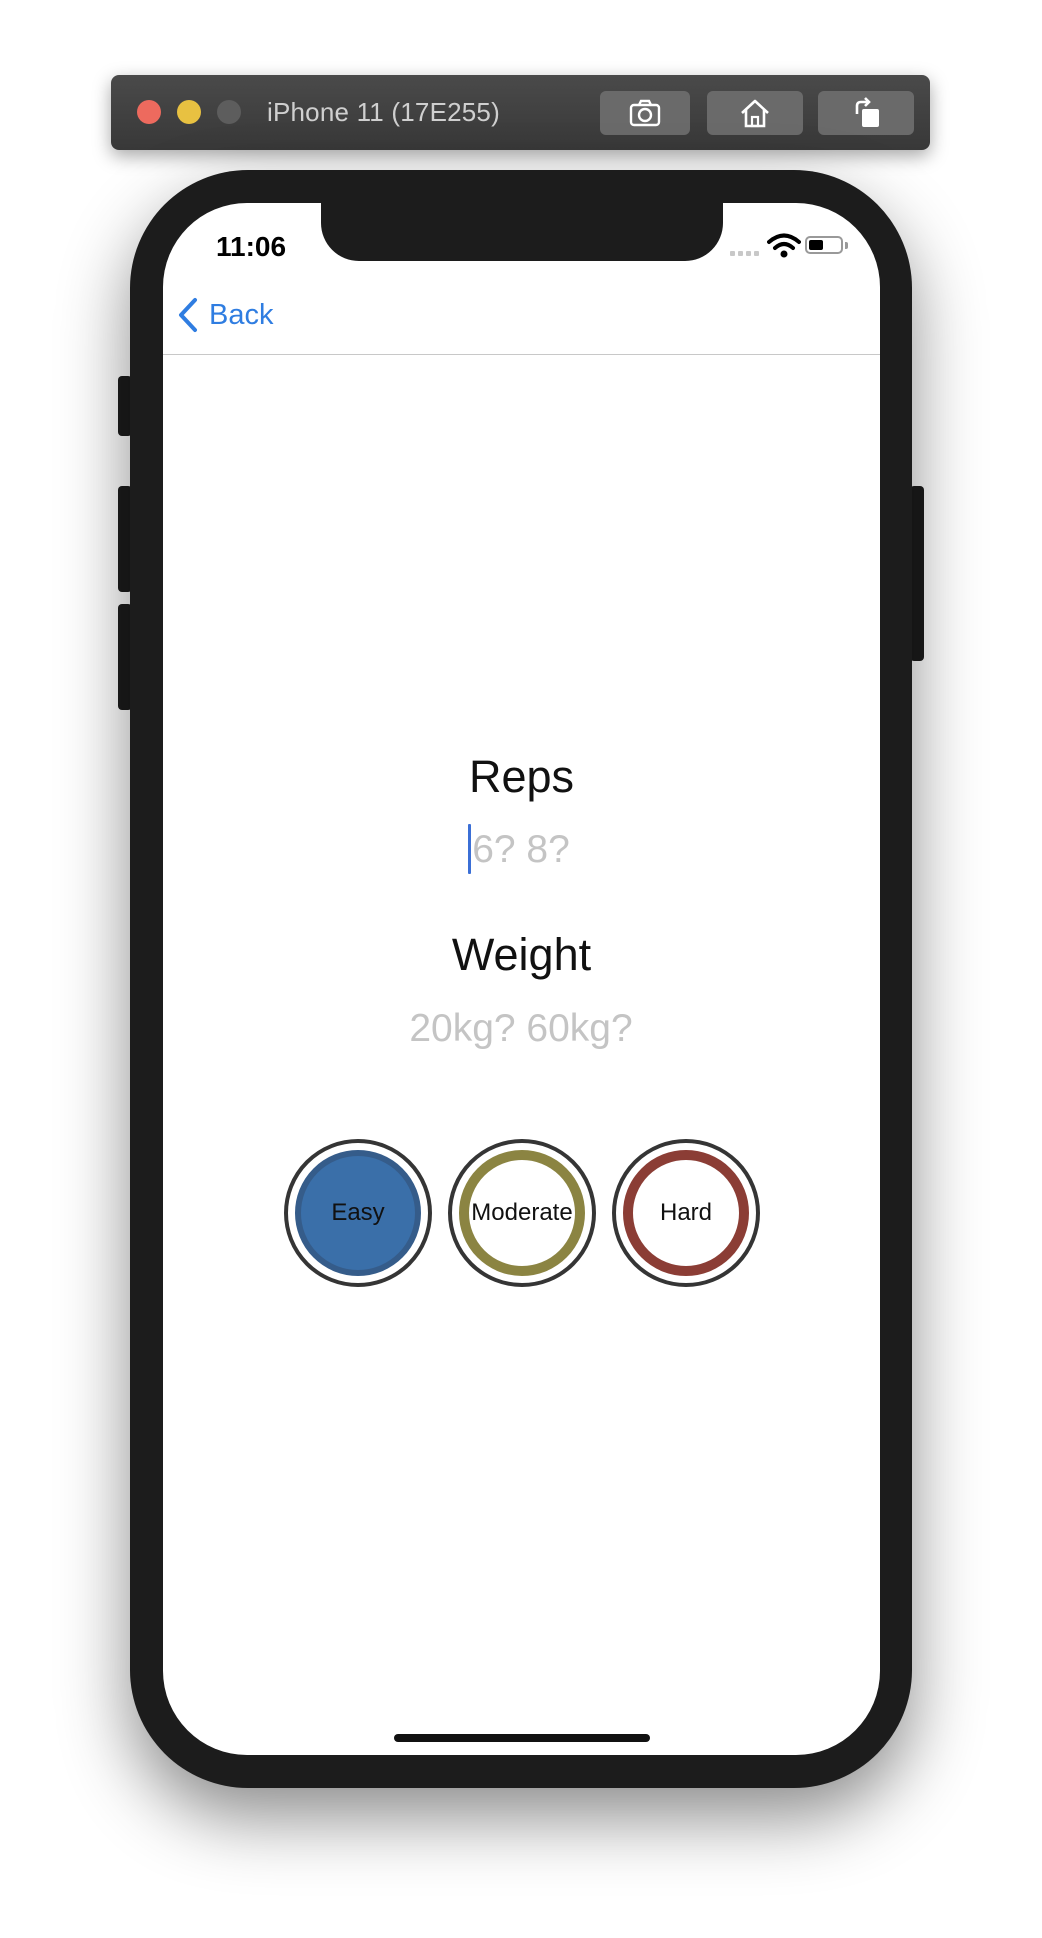  Describe the element at coordinates (521, 354) in the screenshot. I see `navigation-bar-divider` at that location.